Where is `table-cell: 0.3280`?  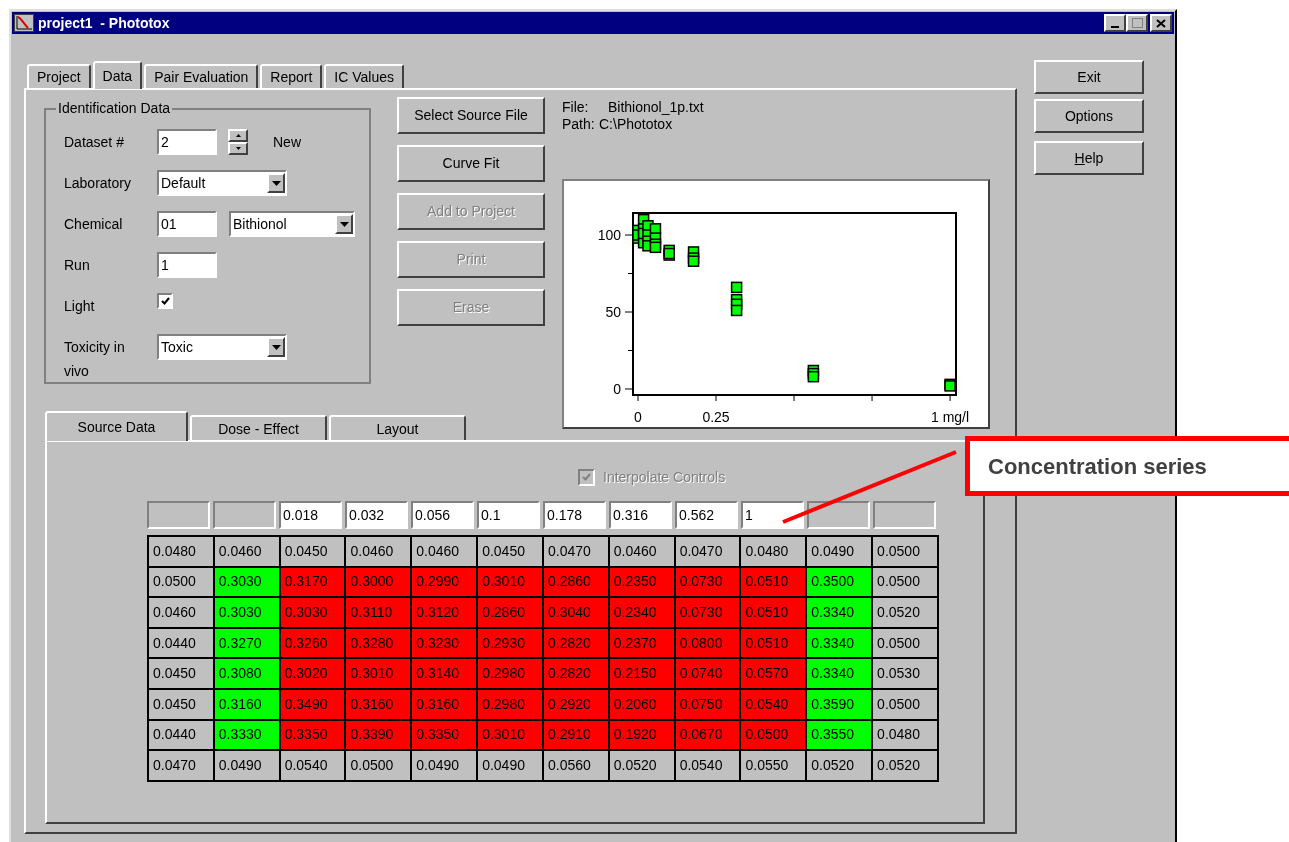 table-cell: 0.3280 is located at coordinates (379, 644).